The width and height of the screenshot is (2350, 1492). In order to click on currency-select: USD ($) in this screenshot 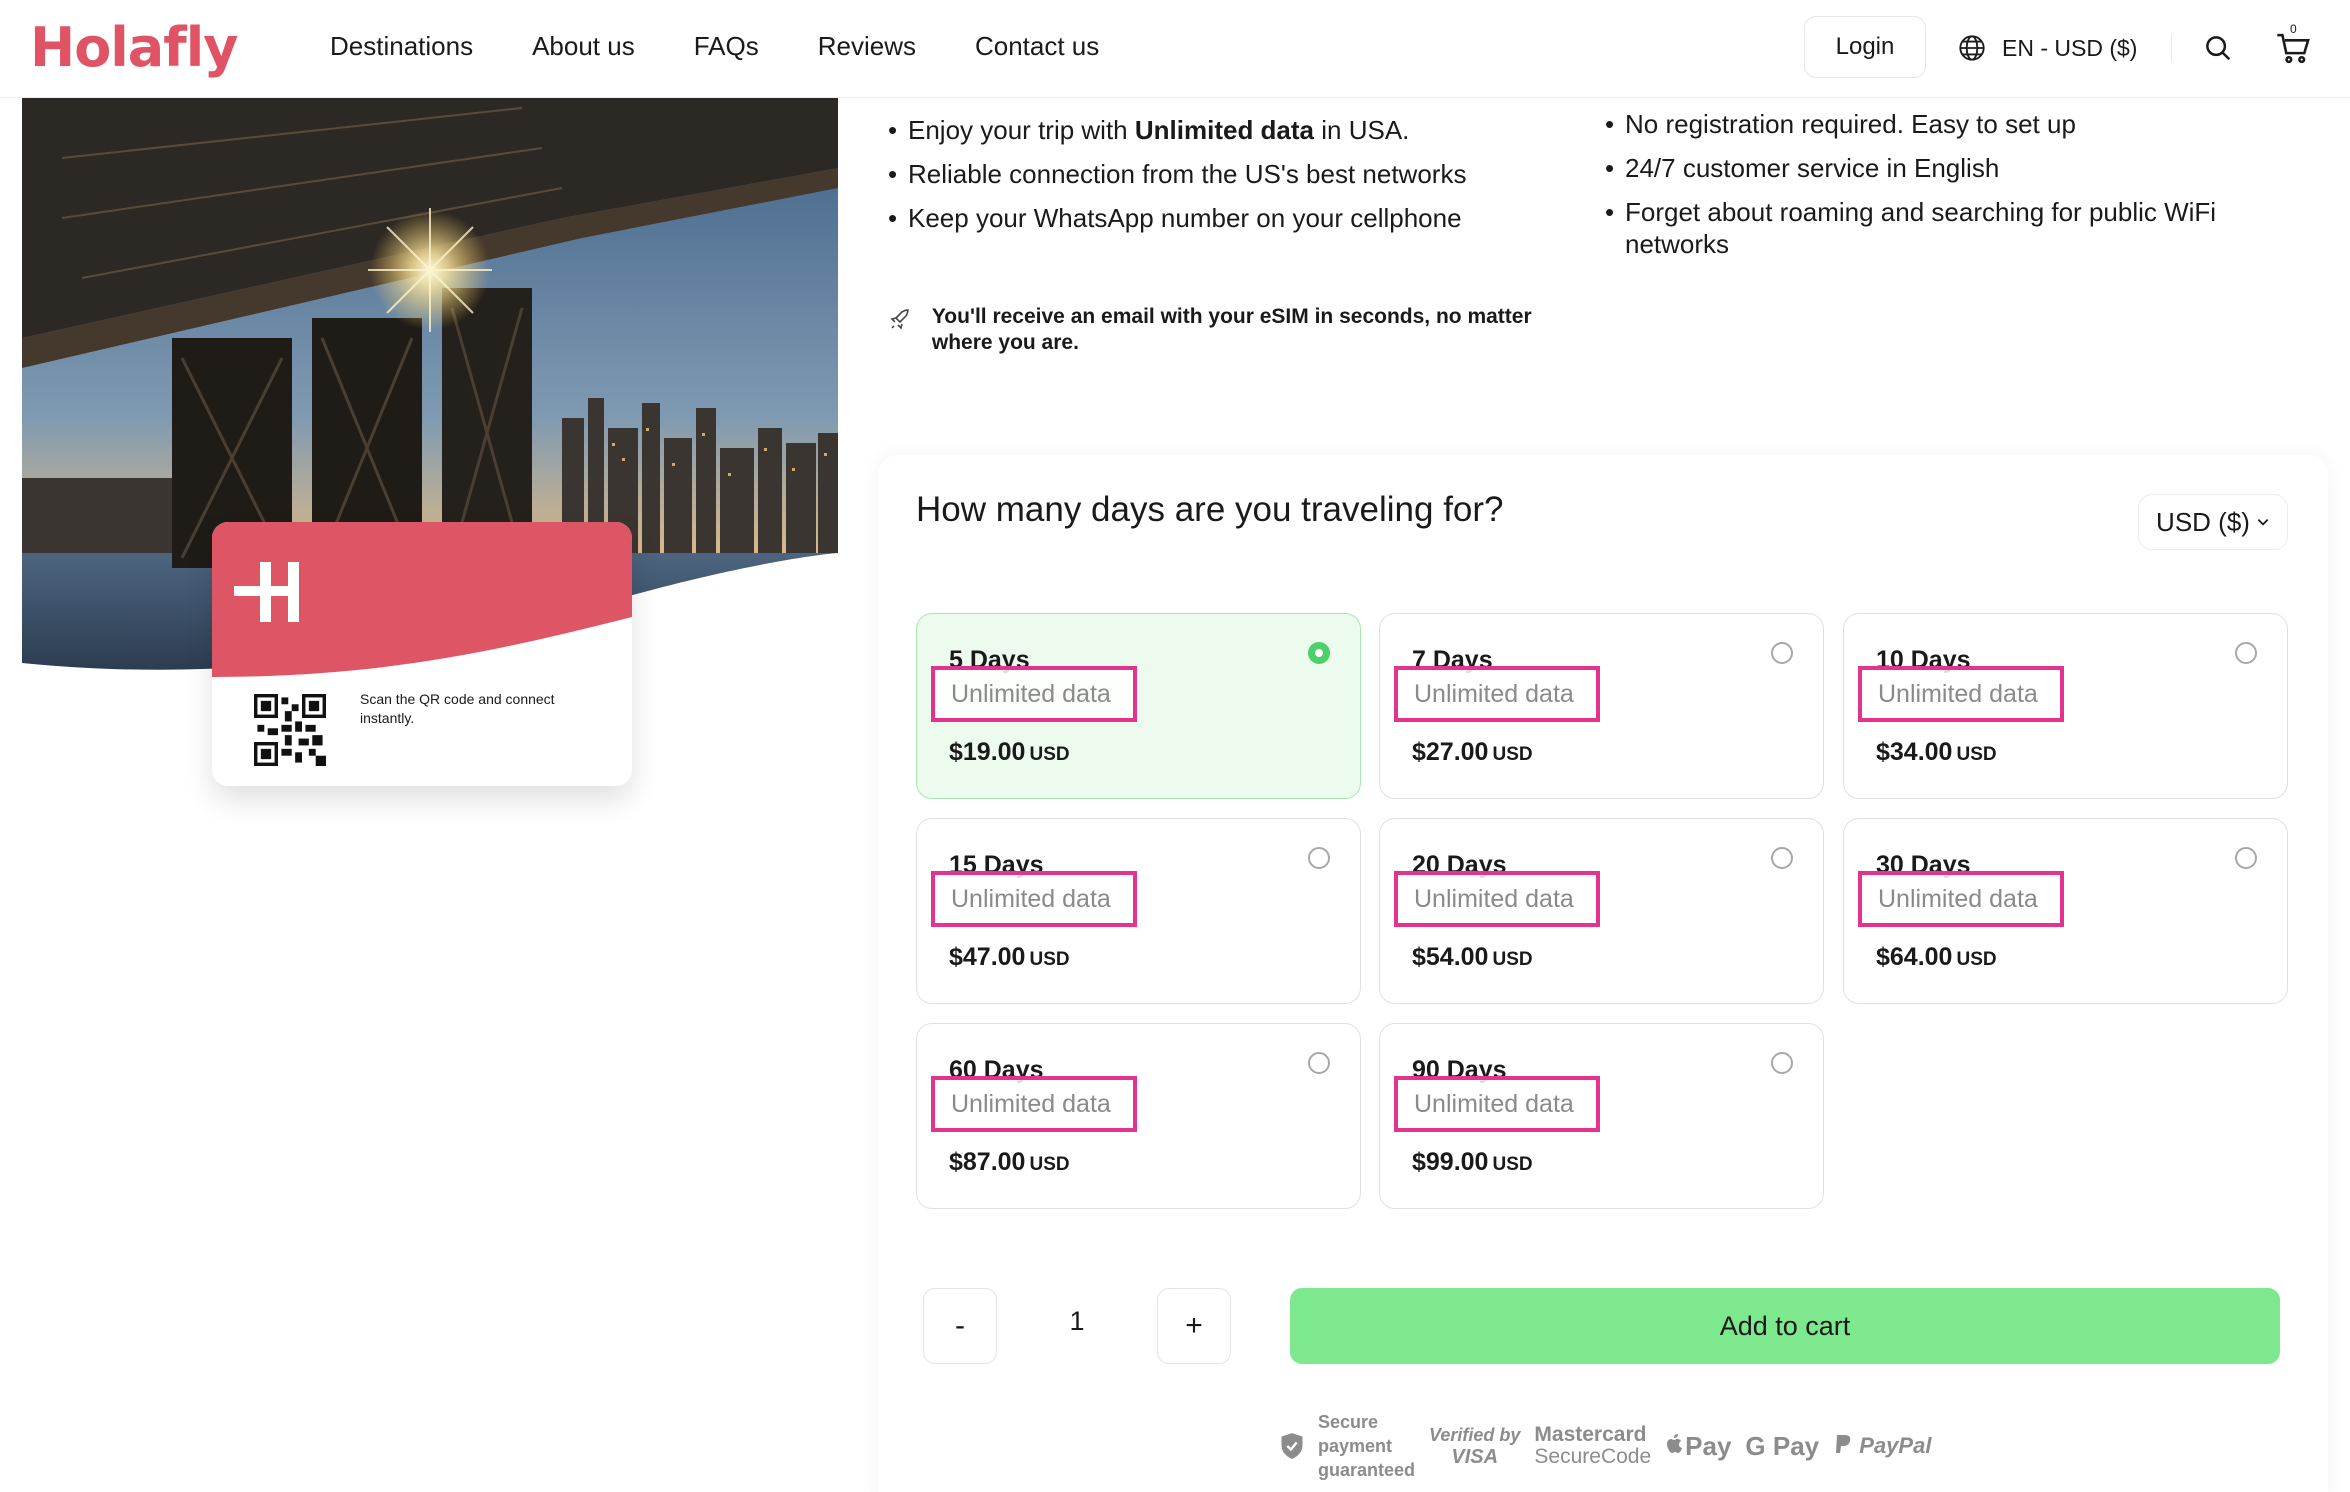, I will do `click(2213, 522)`.